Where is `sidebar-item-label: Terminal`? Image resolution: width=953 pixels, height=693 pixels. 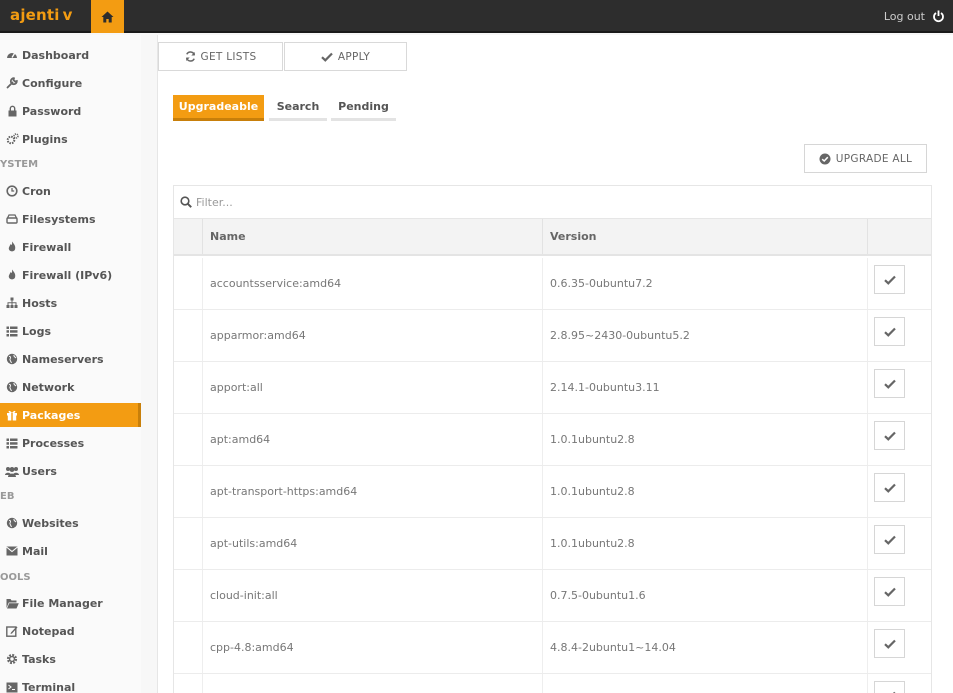 sidebar-item-label: Terminal is located at coordinates (49, 686).